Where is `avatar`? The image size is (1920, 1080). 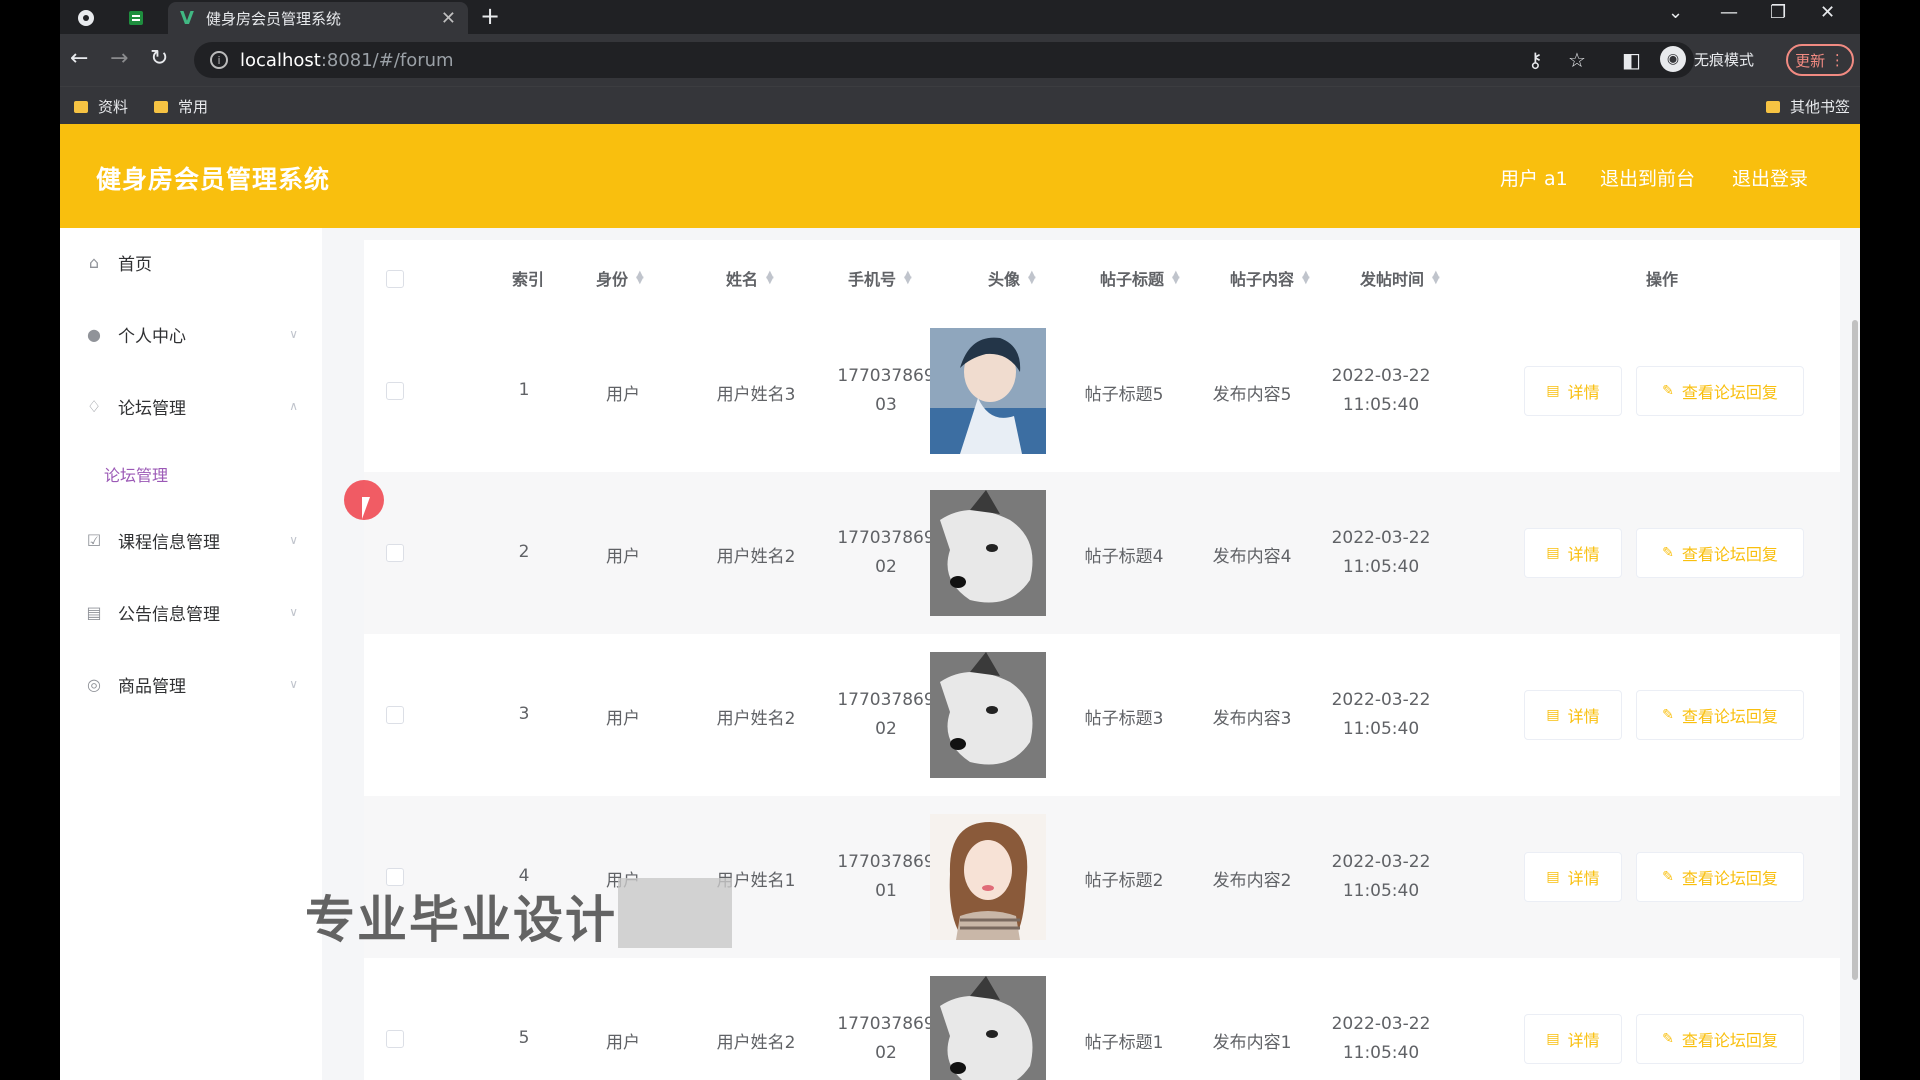 avatar is located at coordinates (988, 391).